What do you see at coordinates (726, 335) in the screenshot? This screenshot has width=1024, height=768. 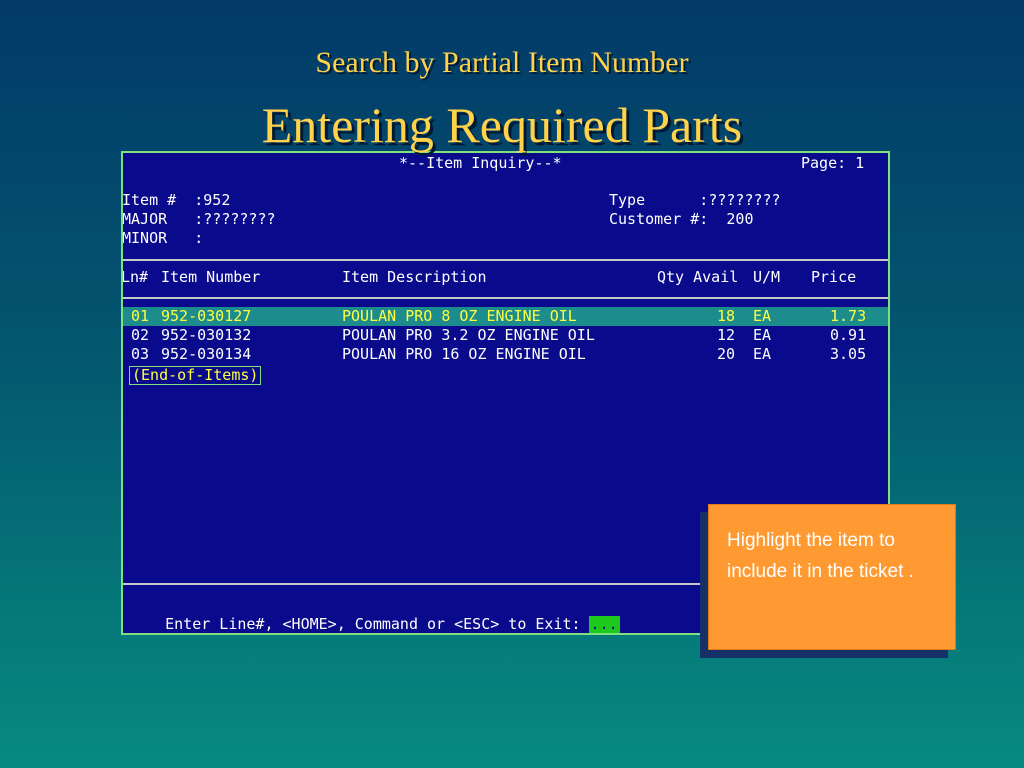 I see `item-qty: 12` at bounding box center [726, 335].